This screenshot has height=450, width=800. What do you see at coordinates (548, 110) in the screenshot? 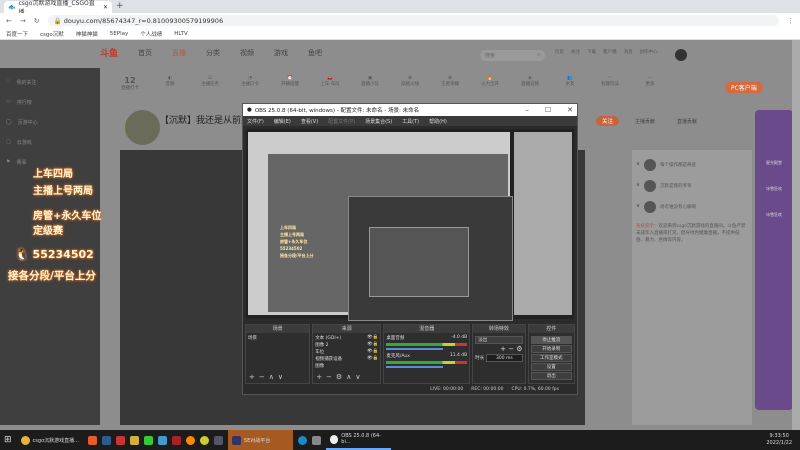
I see `maximize-icon: ☐` at bounding box center [548, 110].